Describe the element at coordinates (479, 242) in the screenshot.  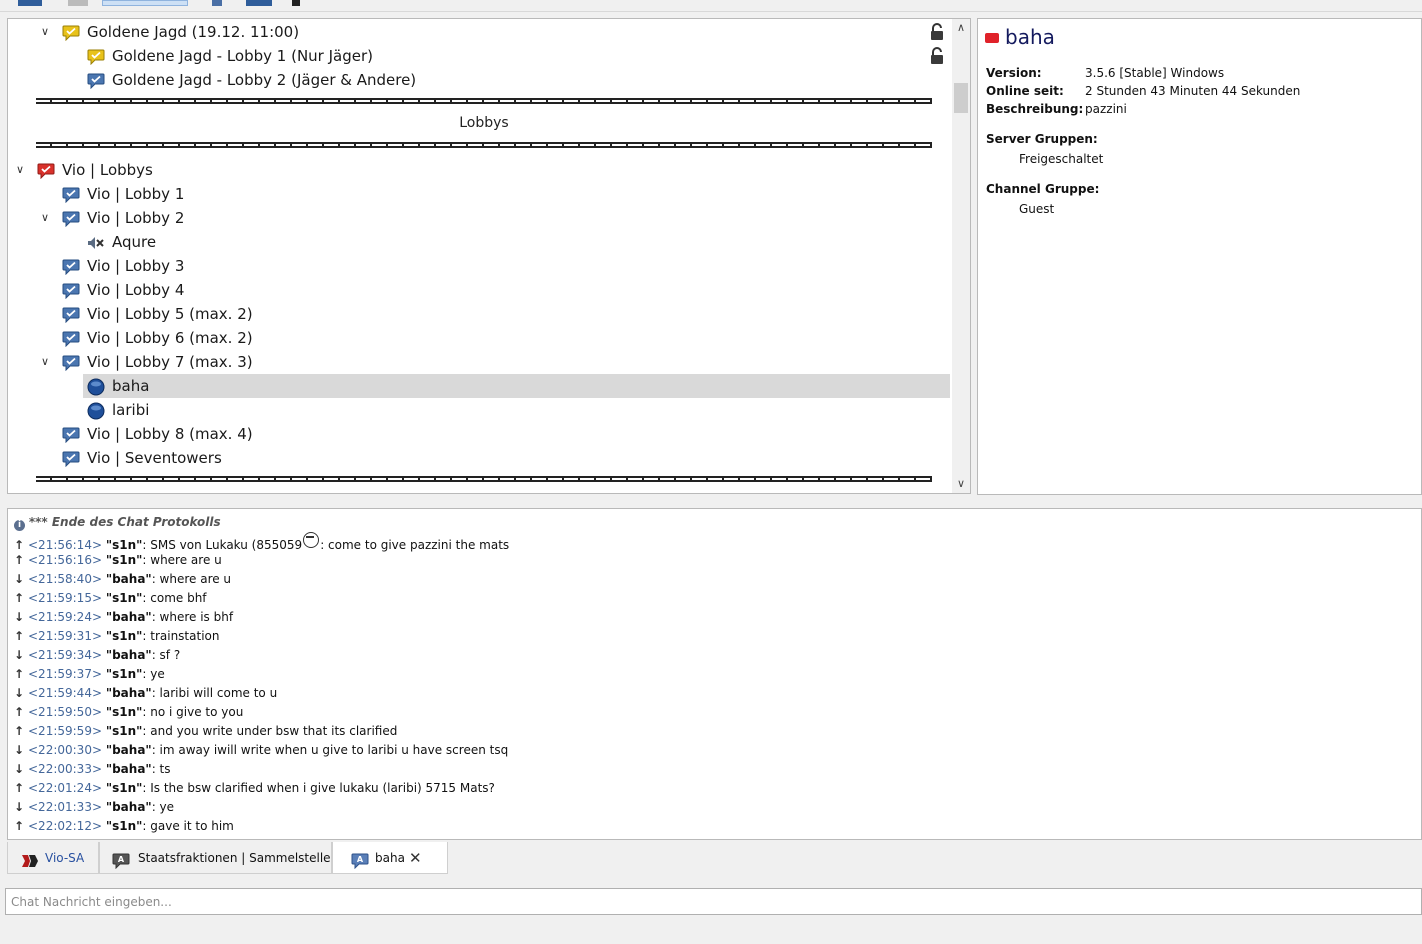
I see `client-row: Aqure` at that location.